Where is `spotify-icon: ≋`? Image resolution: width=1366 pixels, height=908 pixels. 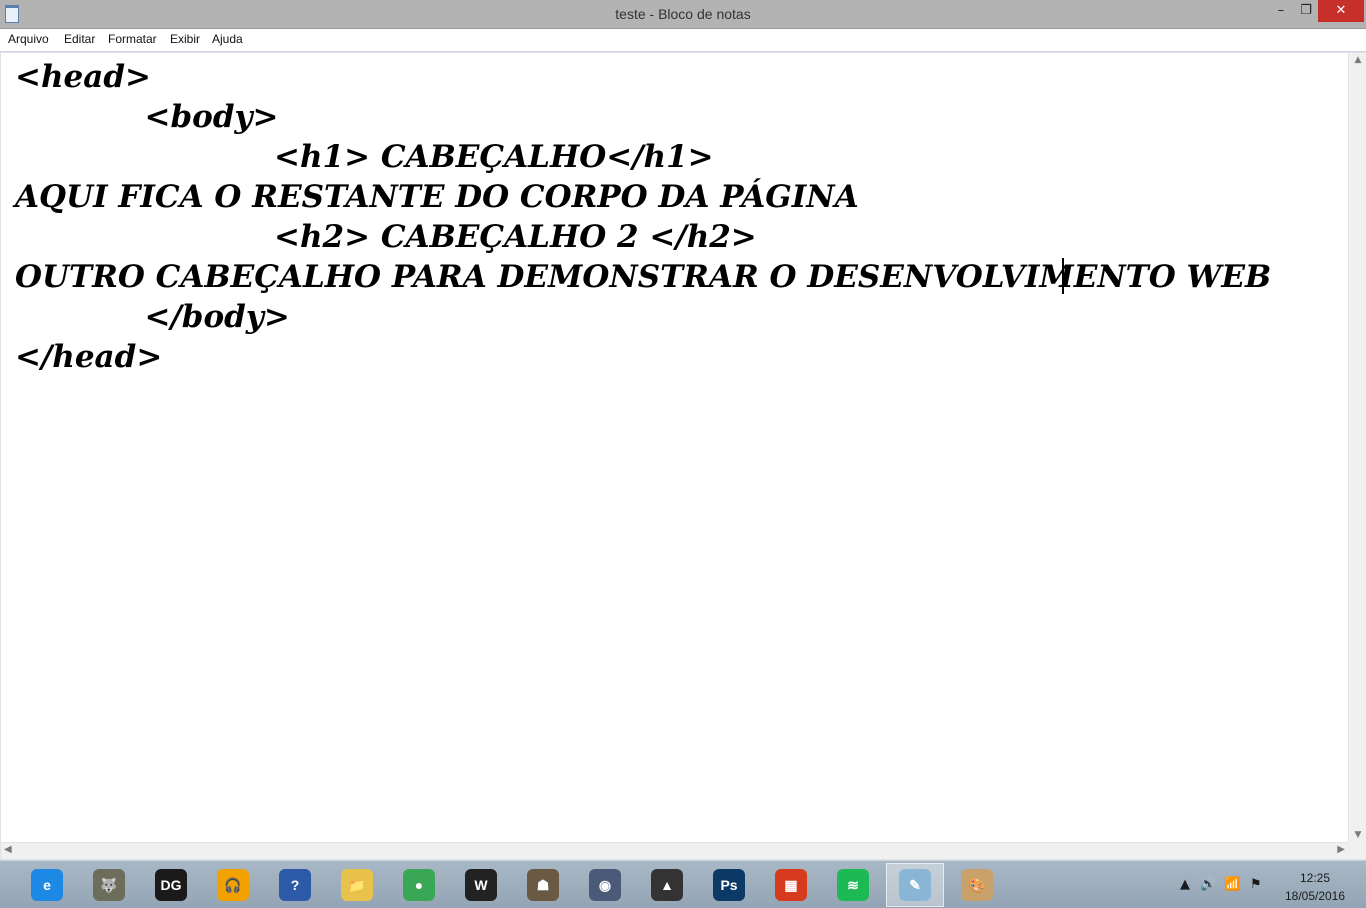
spotify-icon: ≋ is located at coordinates (853, 885).